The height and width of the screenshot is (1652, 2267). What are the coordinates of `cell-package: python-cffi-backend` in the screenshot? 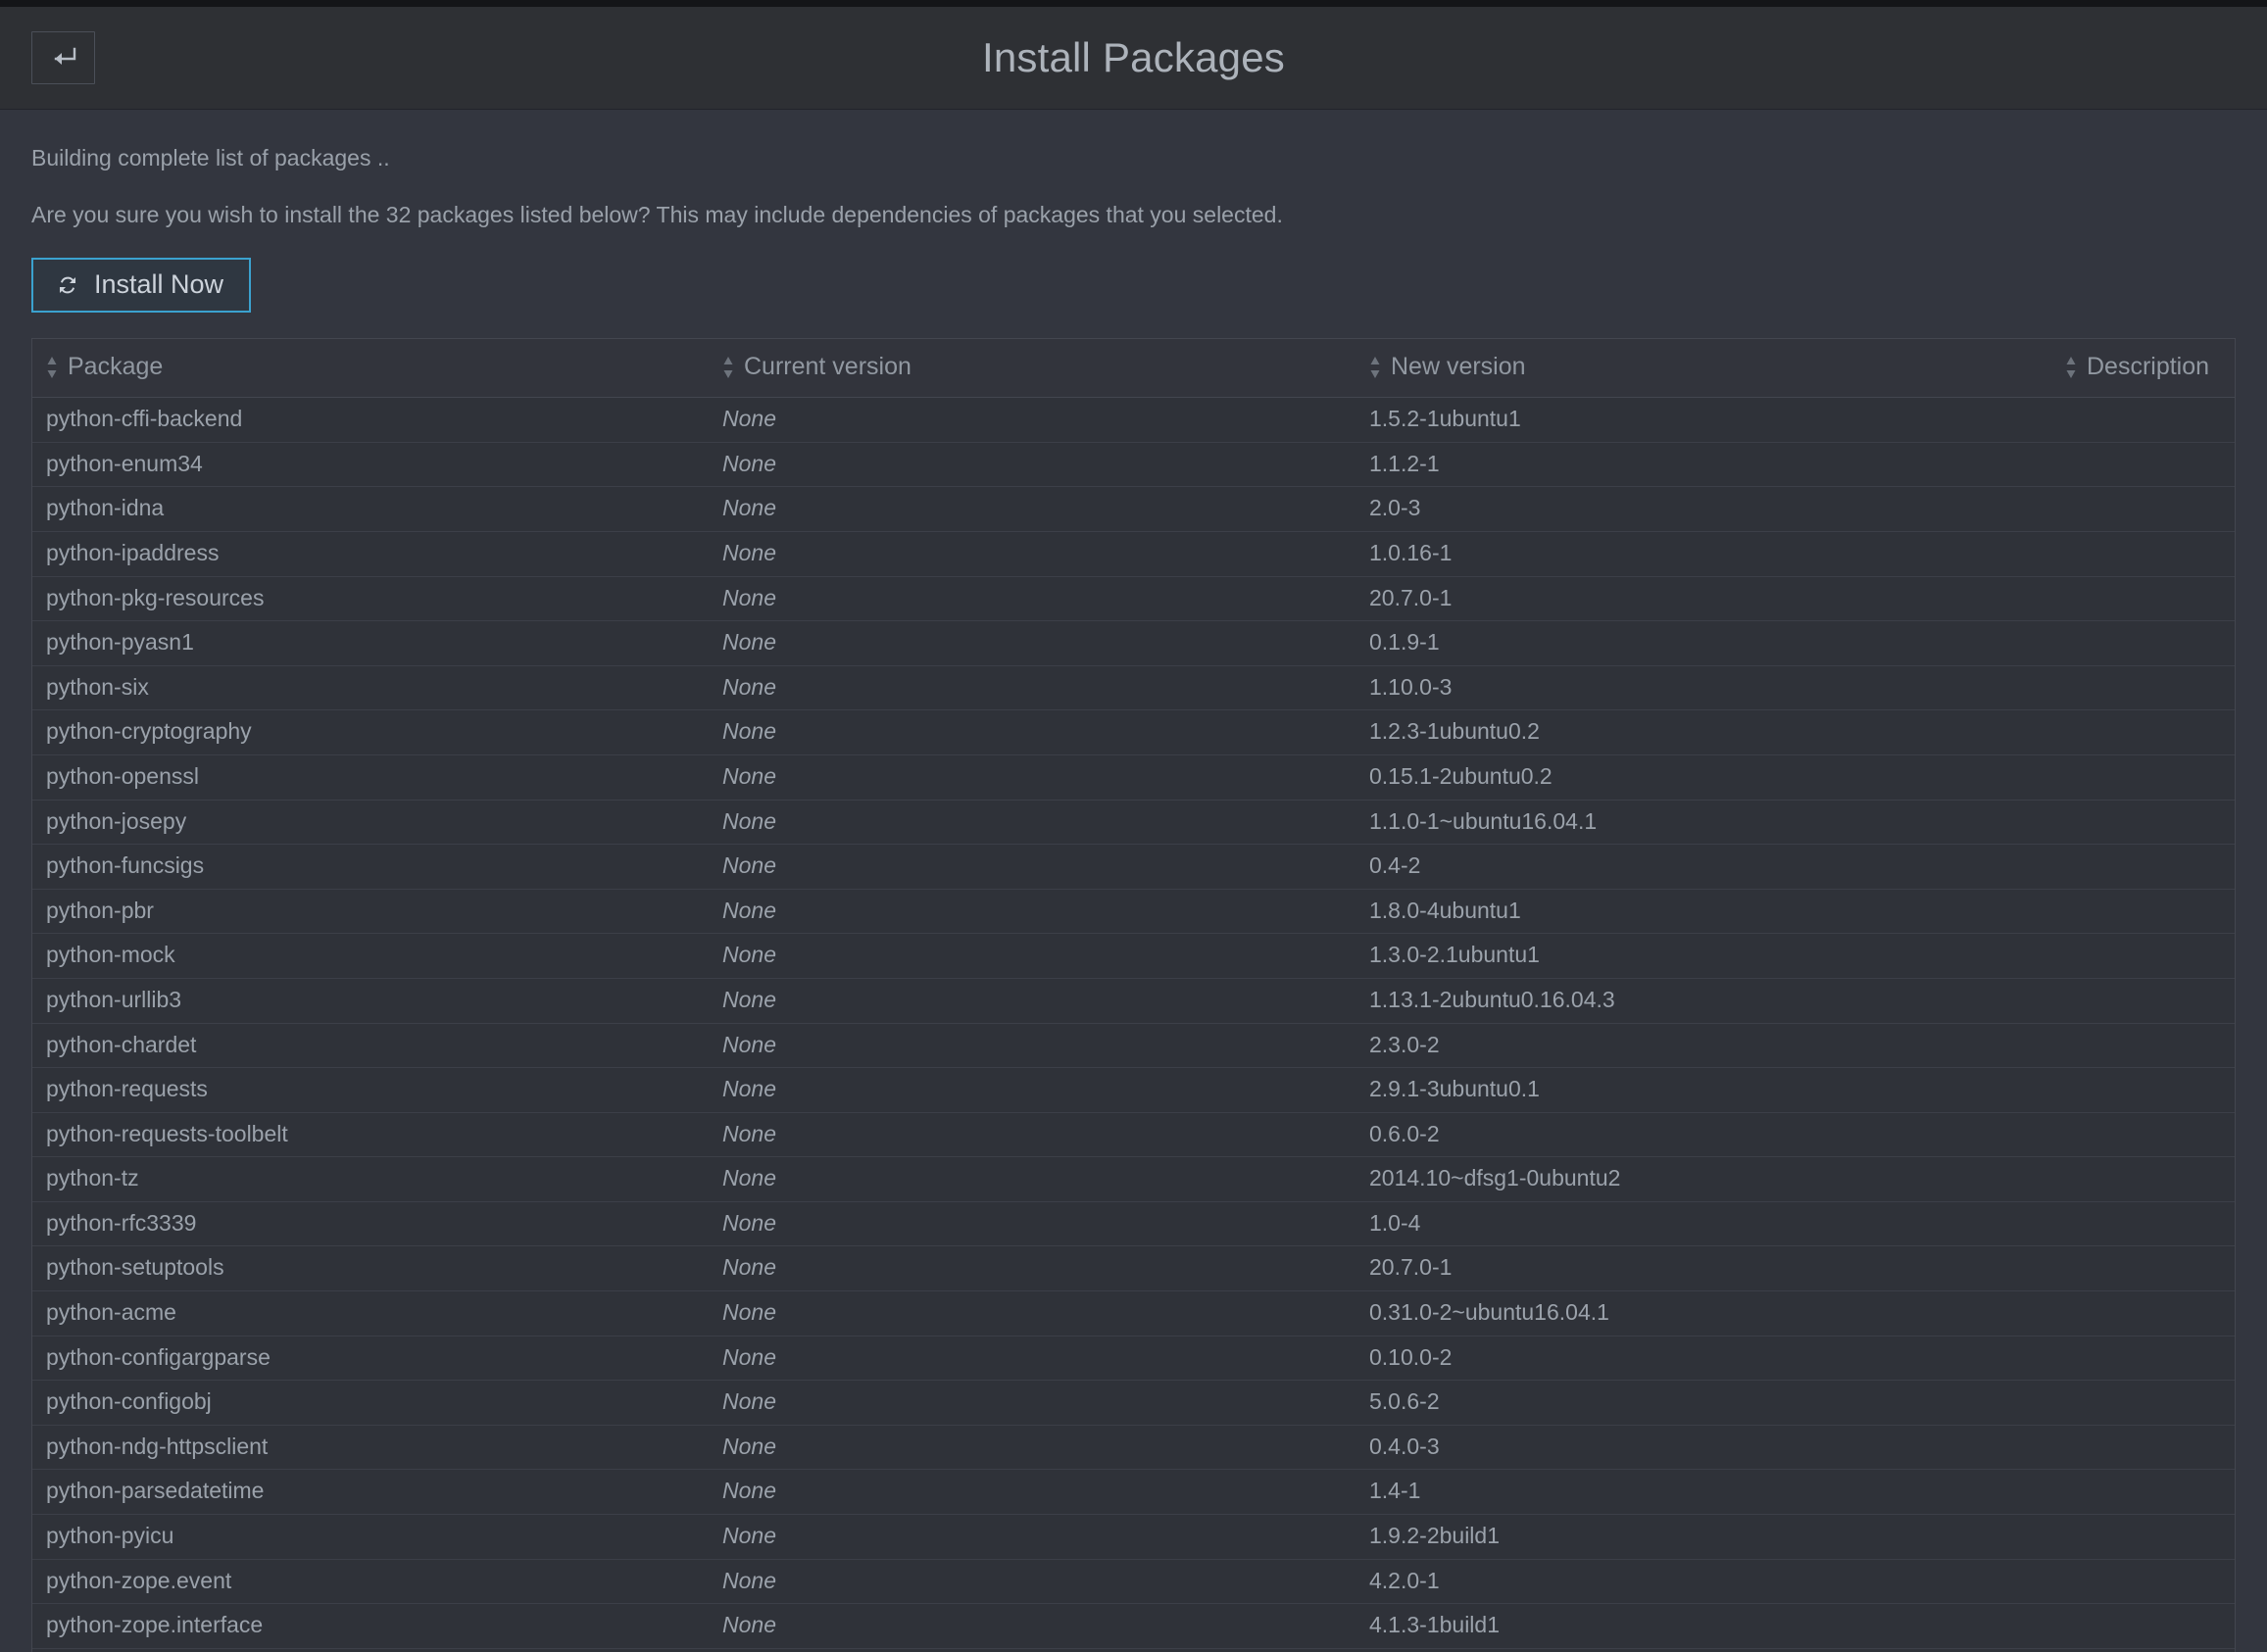 It's located at (370, 420).